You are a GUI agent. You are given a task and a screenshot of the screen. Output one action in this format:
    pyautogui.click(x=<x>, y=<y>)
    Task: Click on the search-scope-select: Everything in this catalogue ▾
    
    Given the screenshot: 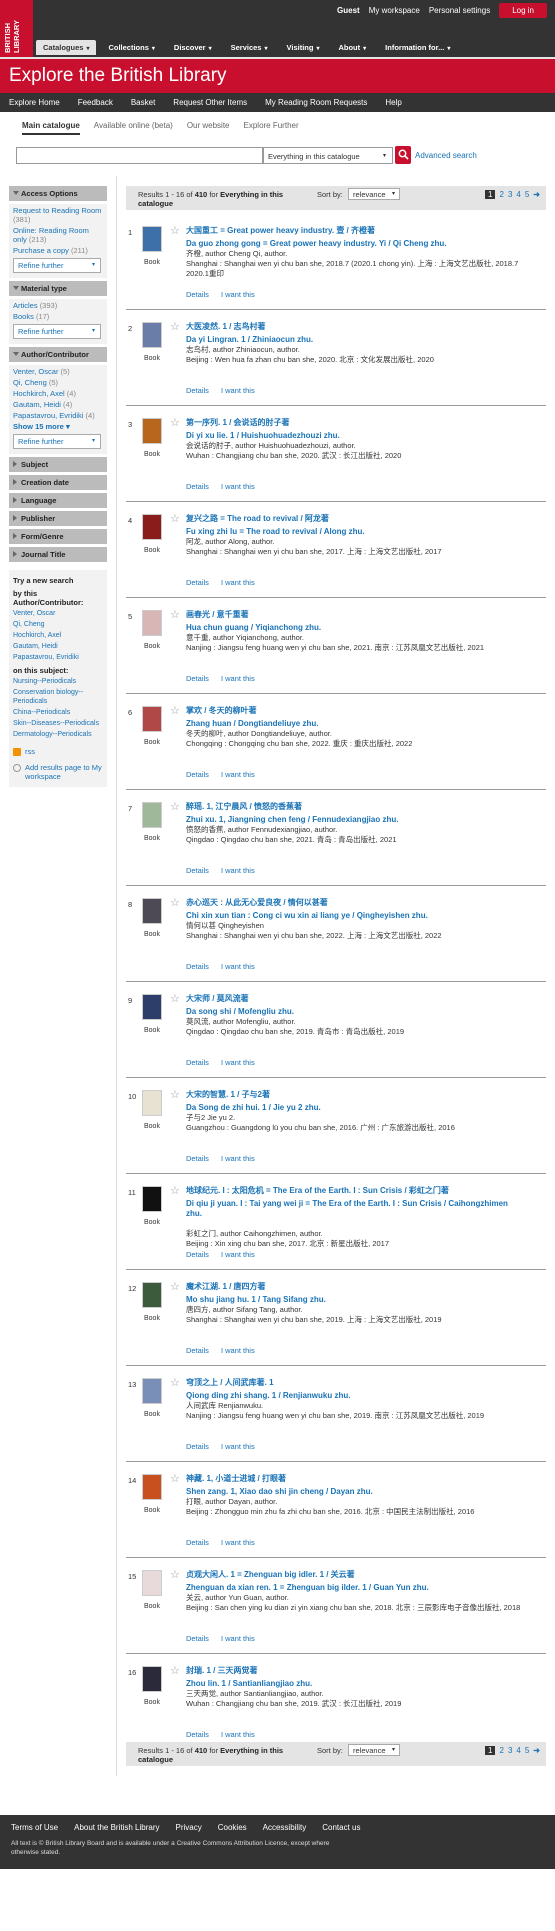 What is the action you would take?
    pyautogui.click(x=328, y=155)
    